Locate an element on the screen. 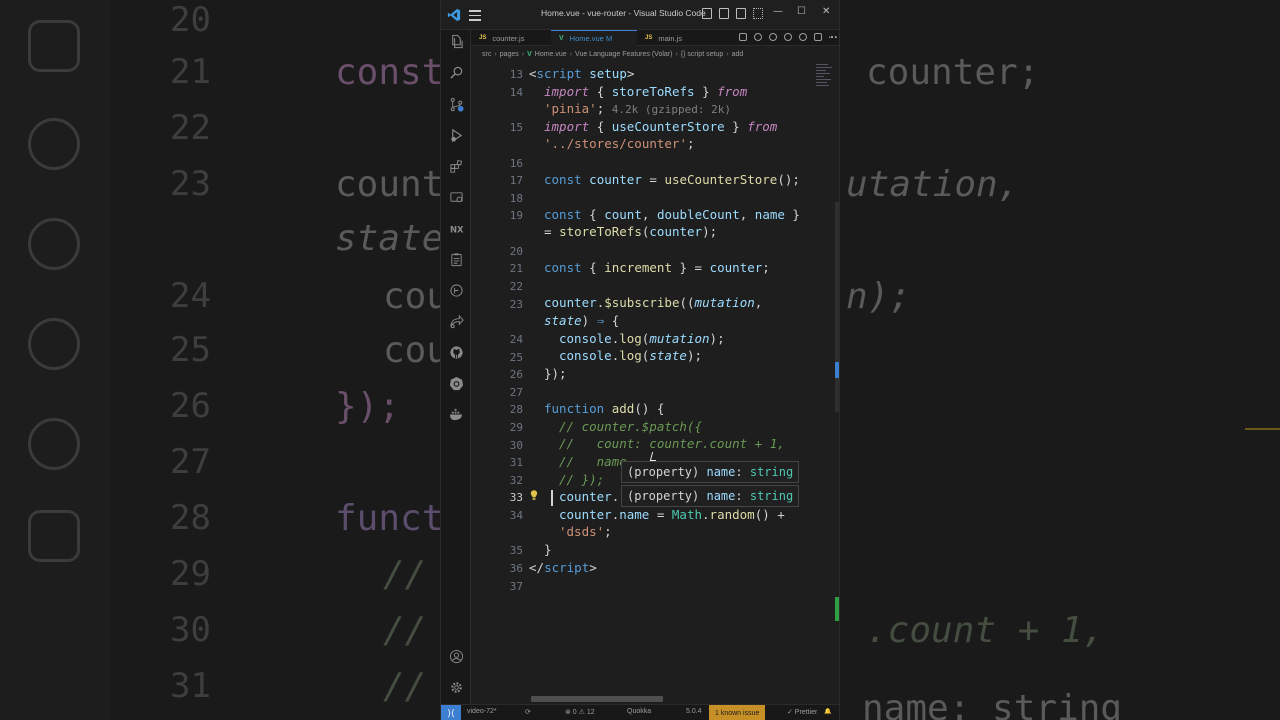 The image size is (1280, 720). version-indicator: 5.0.4 is located at coordinates (694, 711).